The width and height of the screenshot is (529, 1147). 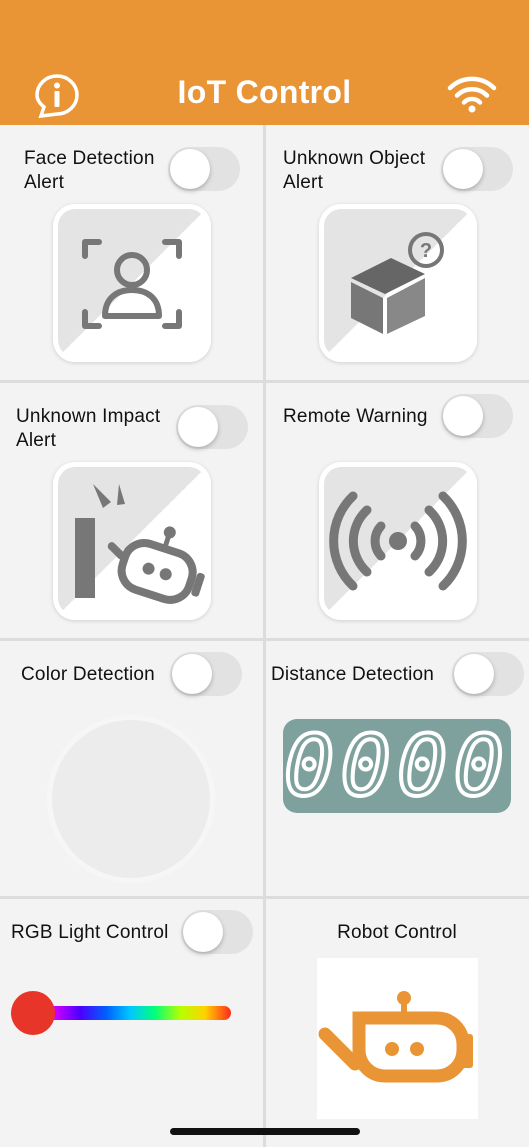 I want to click on face-detection-toggle, so click(x=204, y=169).